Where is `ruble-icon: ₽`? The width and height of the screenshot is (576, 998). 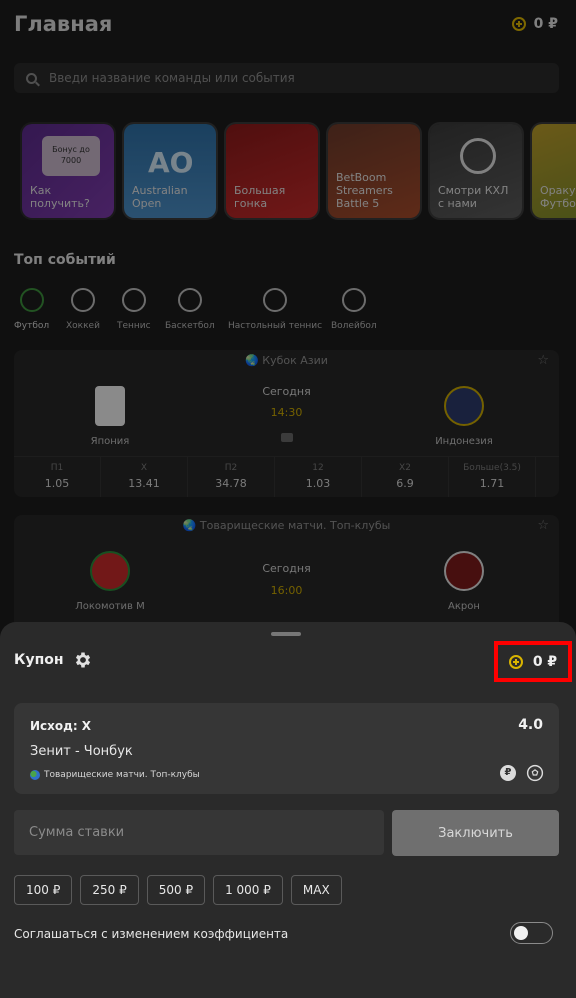
ruble-icon: ₽ is located at coordinates (508, 773).